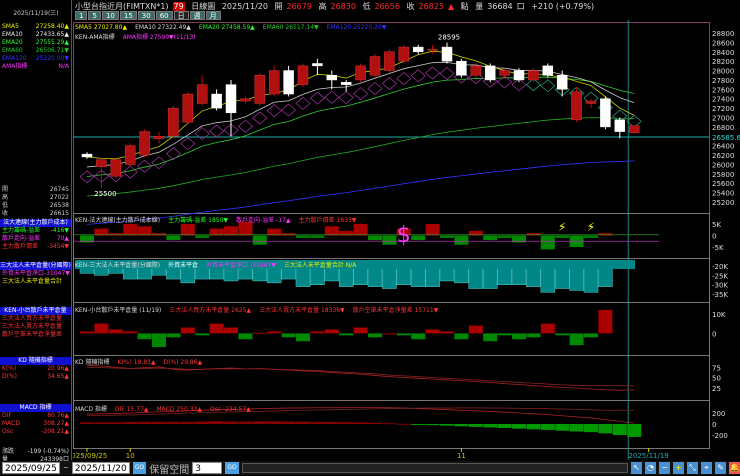 This screenshot has width=740, height=476. Describe the element at coordinates (726, 138) in the screenshot. I see `cursor-price-label: 26585.6` at that location.